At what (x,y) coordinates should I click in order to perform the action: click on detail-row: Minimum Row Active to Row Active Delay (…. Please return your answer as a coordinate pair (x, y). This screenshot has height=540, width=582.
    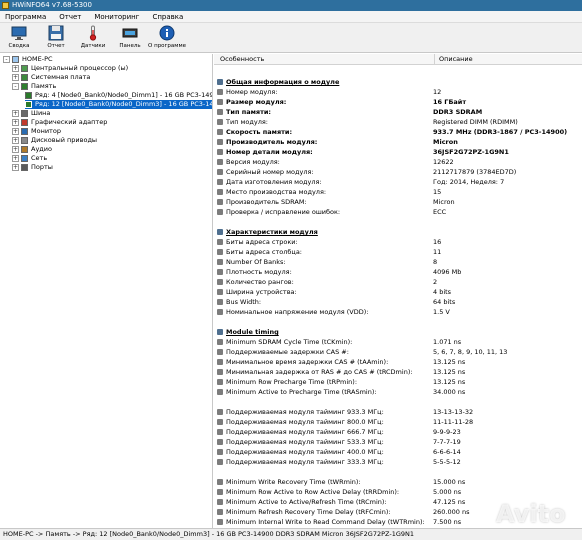
    Looking at the image, I should click on (398, 492).